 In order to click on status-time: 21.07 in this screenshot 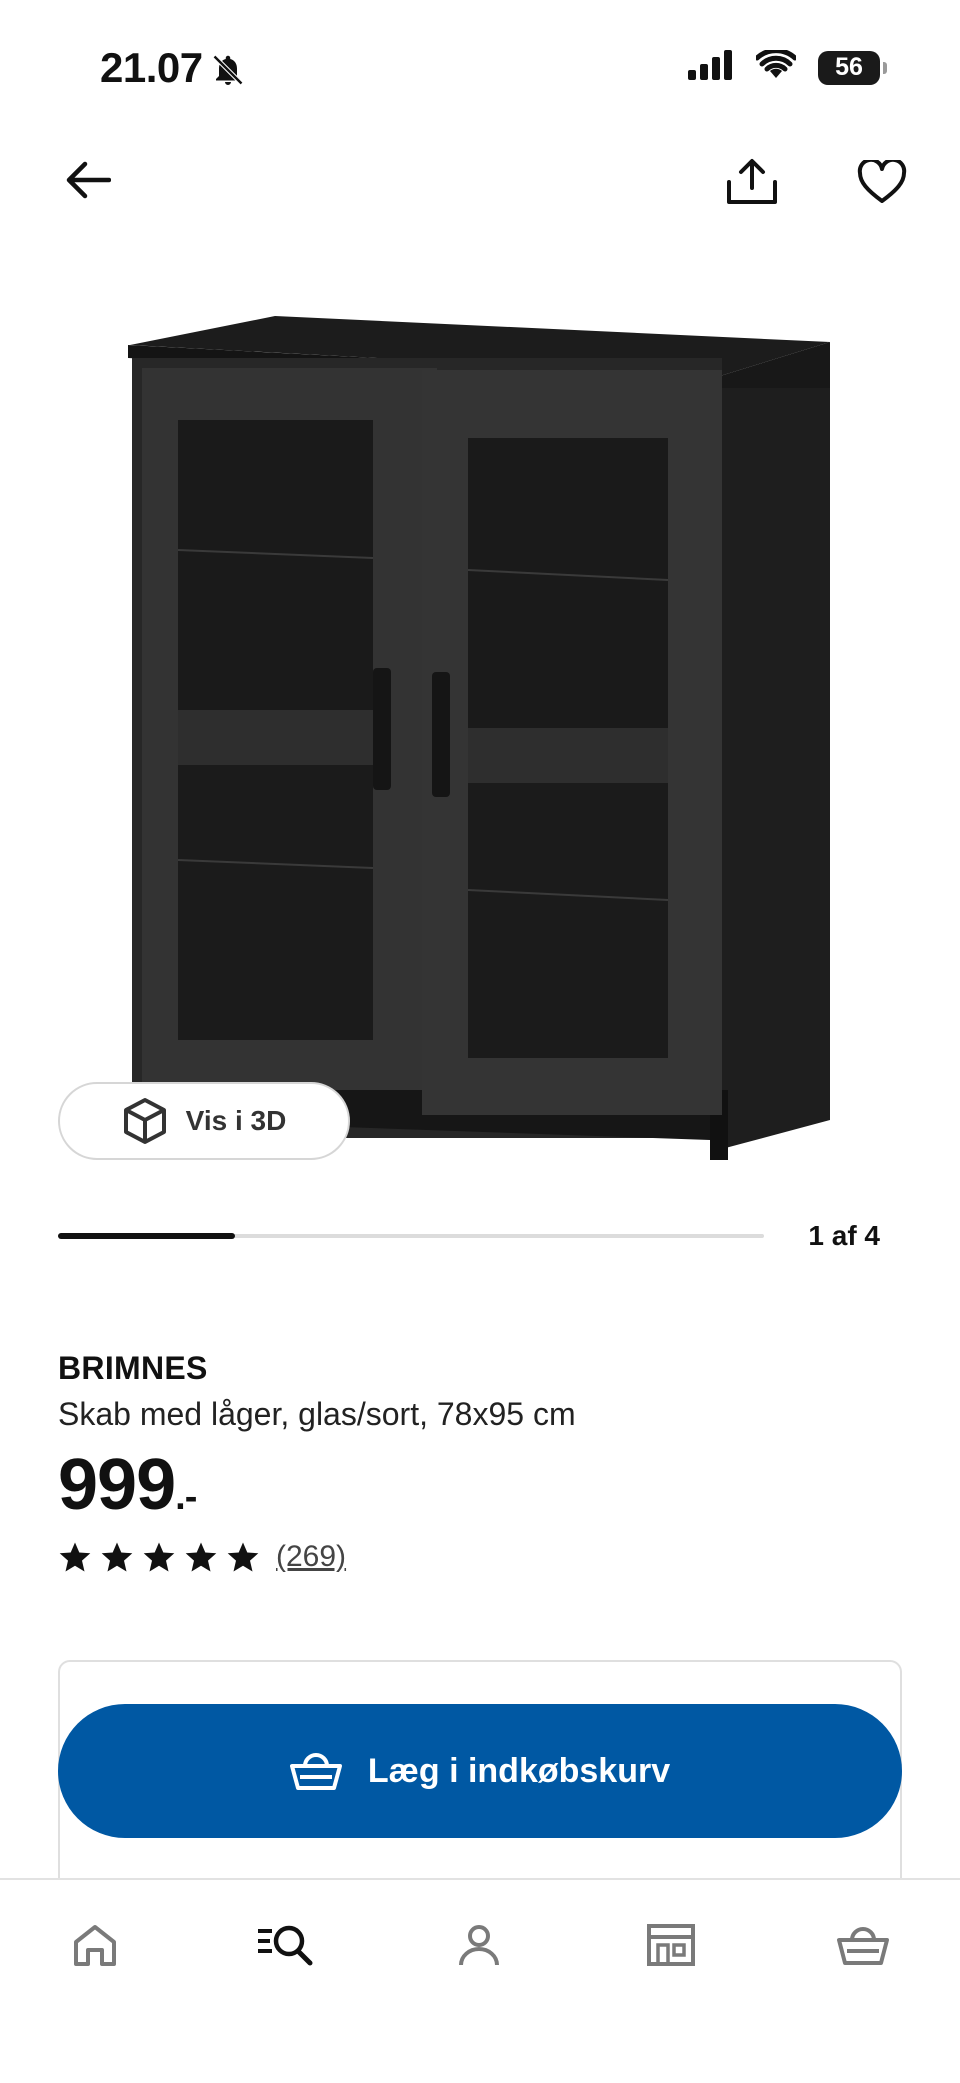, I will do `click(151, 67)`.